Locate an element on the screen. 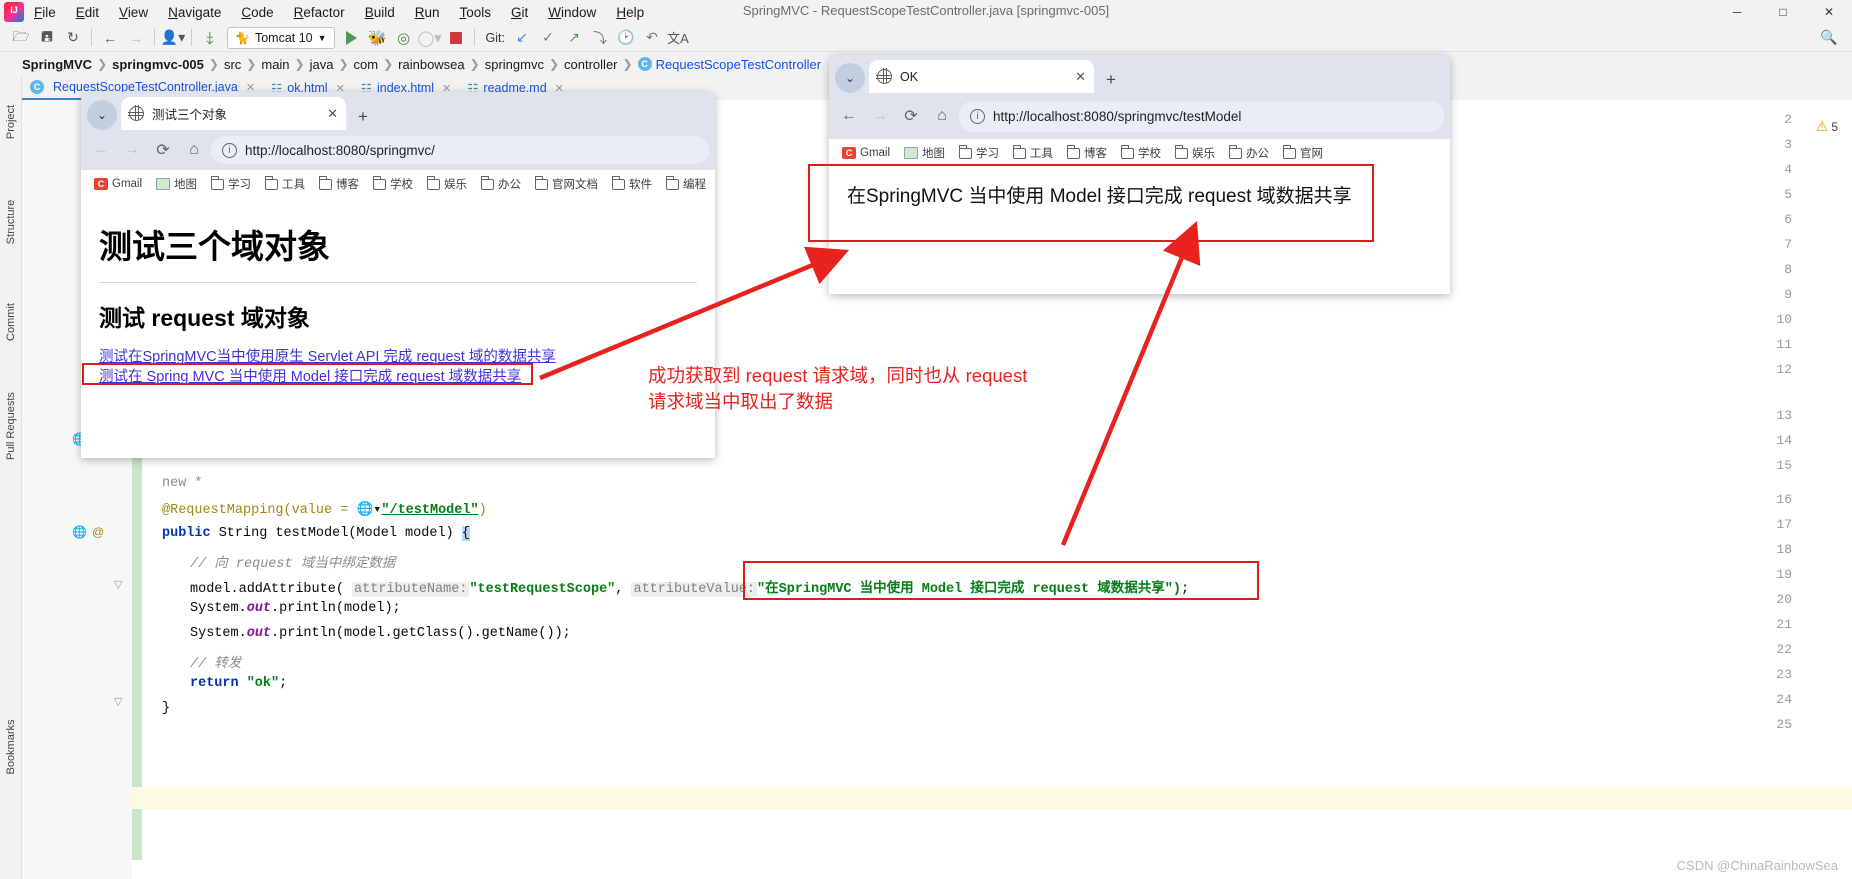 The image size is (1852, 879). undo-icon: ↶ is located at coordinates (652, 38).